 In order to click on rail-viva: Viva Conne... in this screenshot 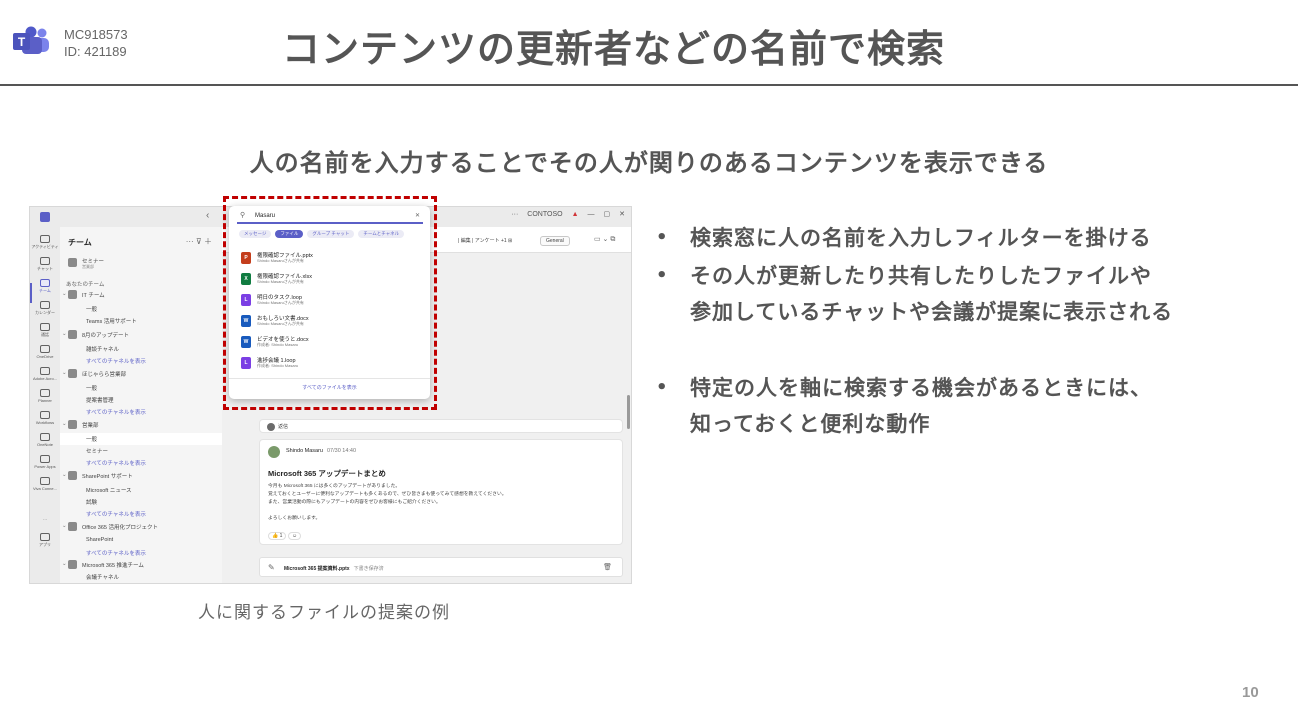, I will do `click(45, 484)`.